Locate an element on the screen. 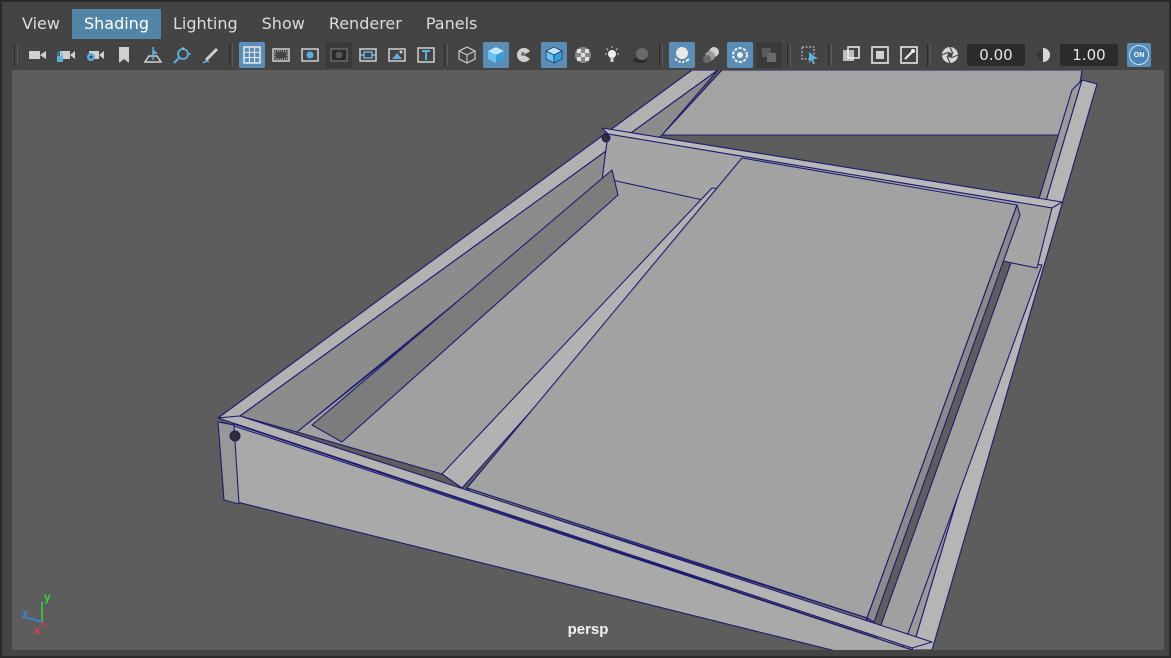  exposure-toggle-button is located at coordinates (950, 55).